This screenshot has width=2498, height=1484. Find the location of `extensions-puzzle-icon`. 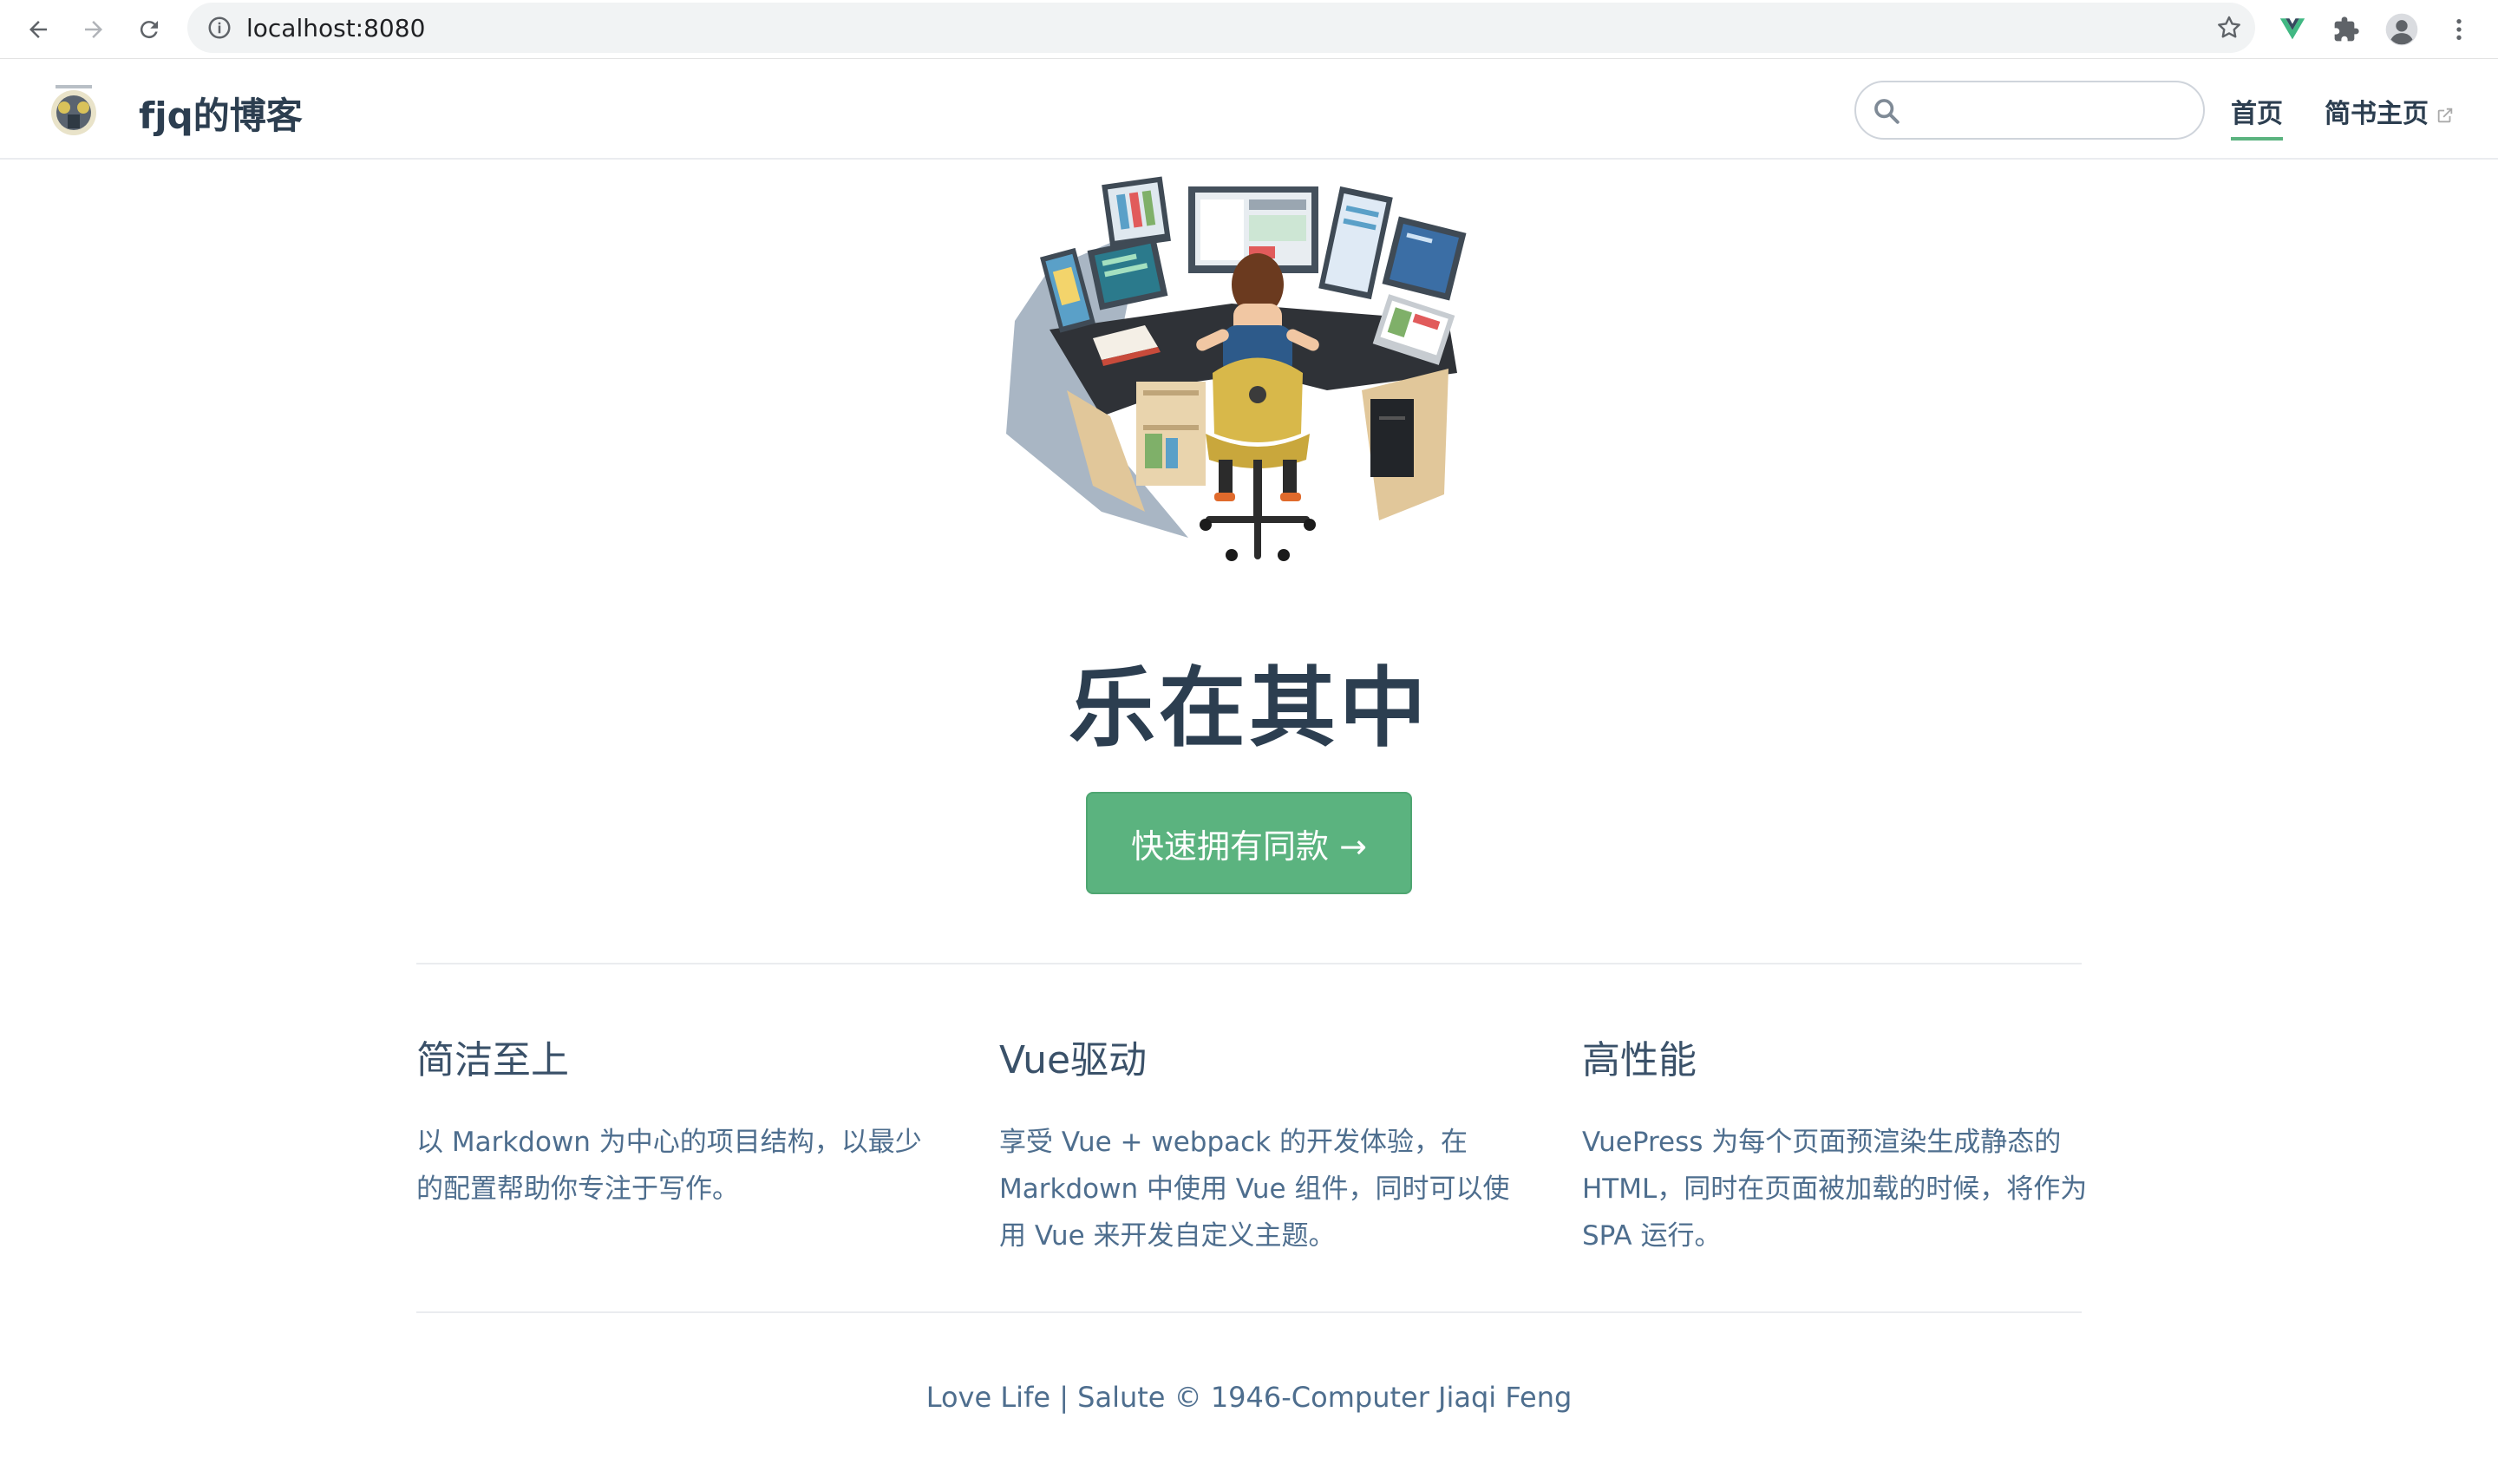

extensions-puzzle-icon is located at coordinates (2346, 29).